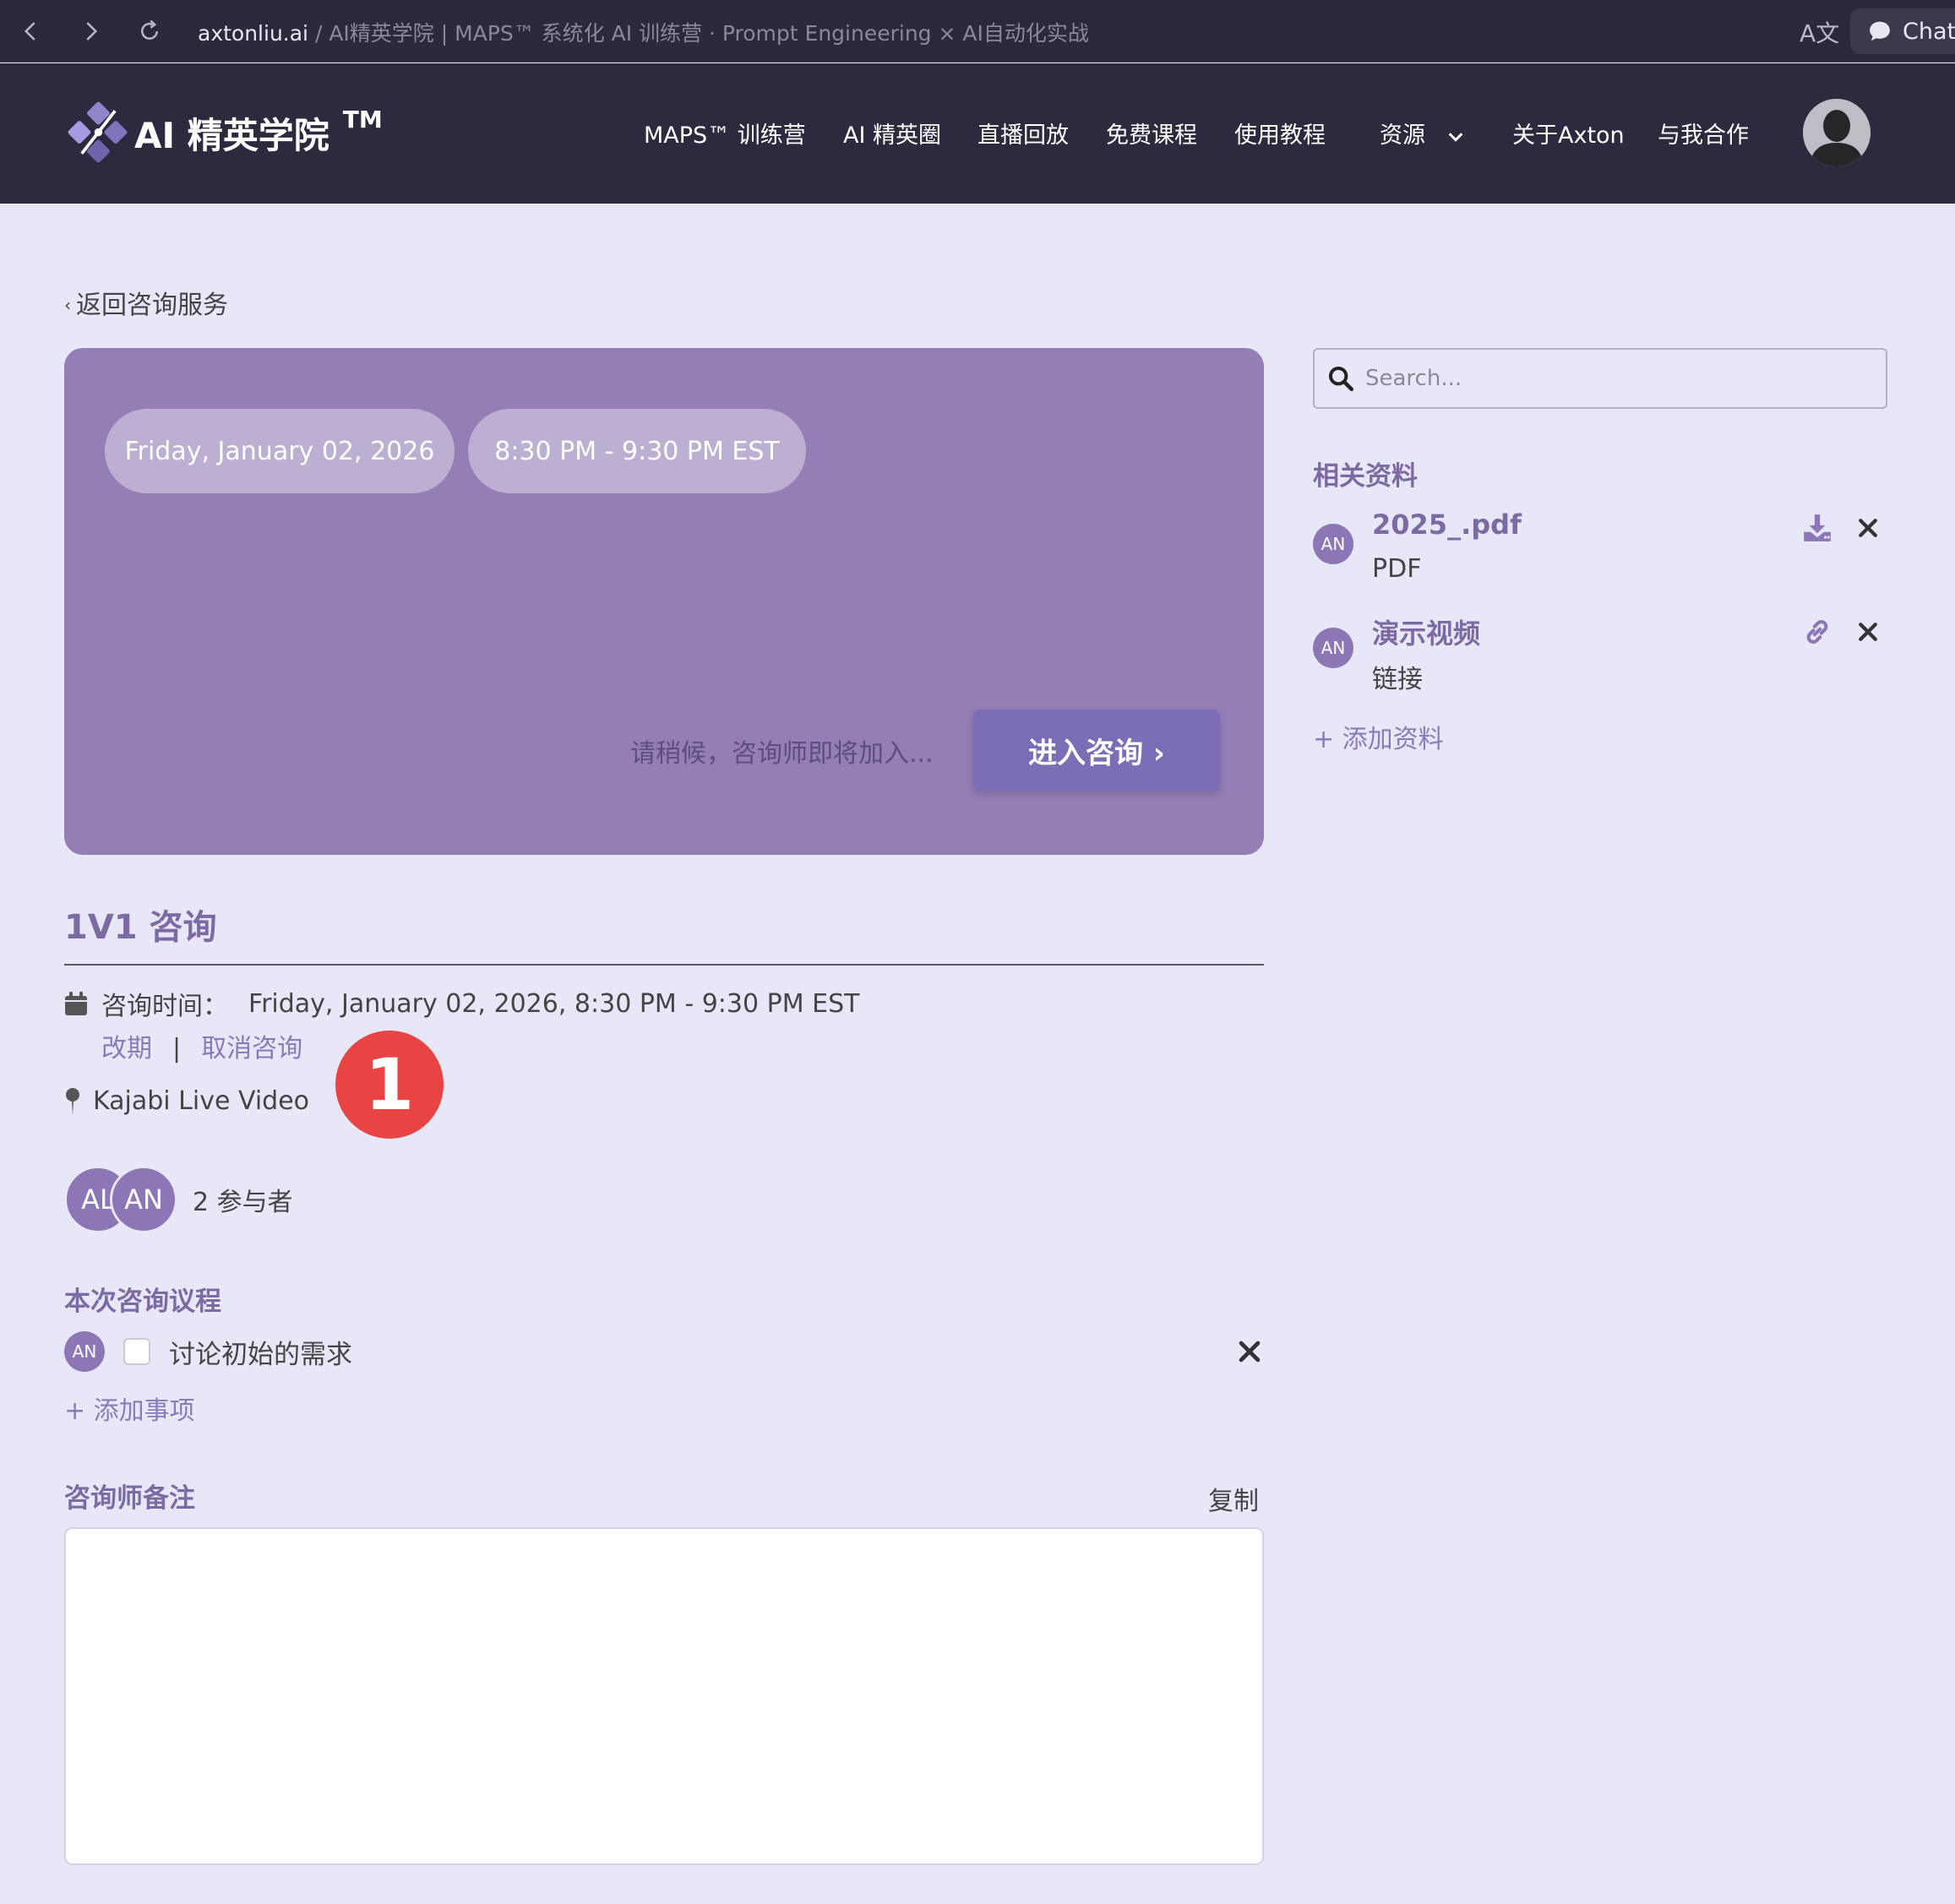 The width and height of the screenshot is (1955, 1904). What do you see at coordinates (892, 133) in the screenshot?
I see `nav-circle: AI 精英圈` at bounding box center [892, 133].